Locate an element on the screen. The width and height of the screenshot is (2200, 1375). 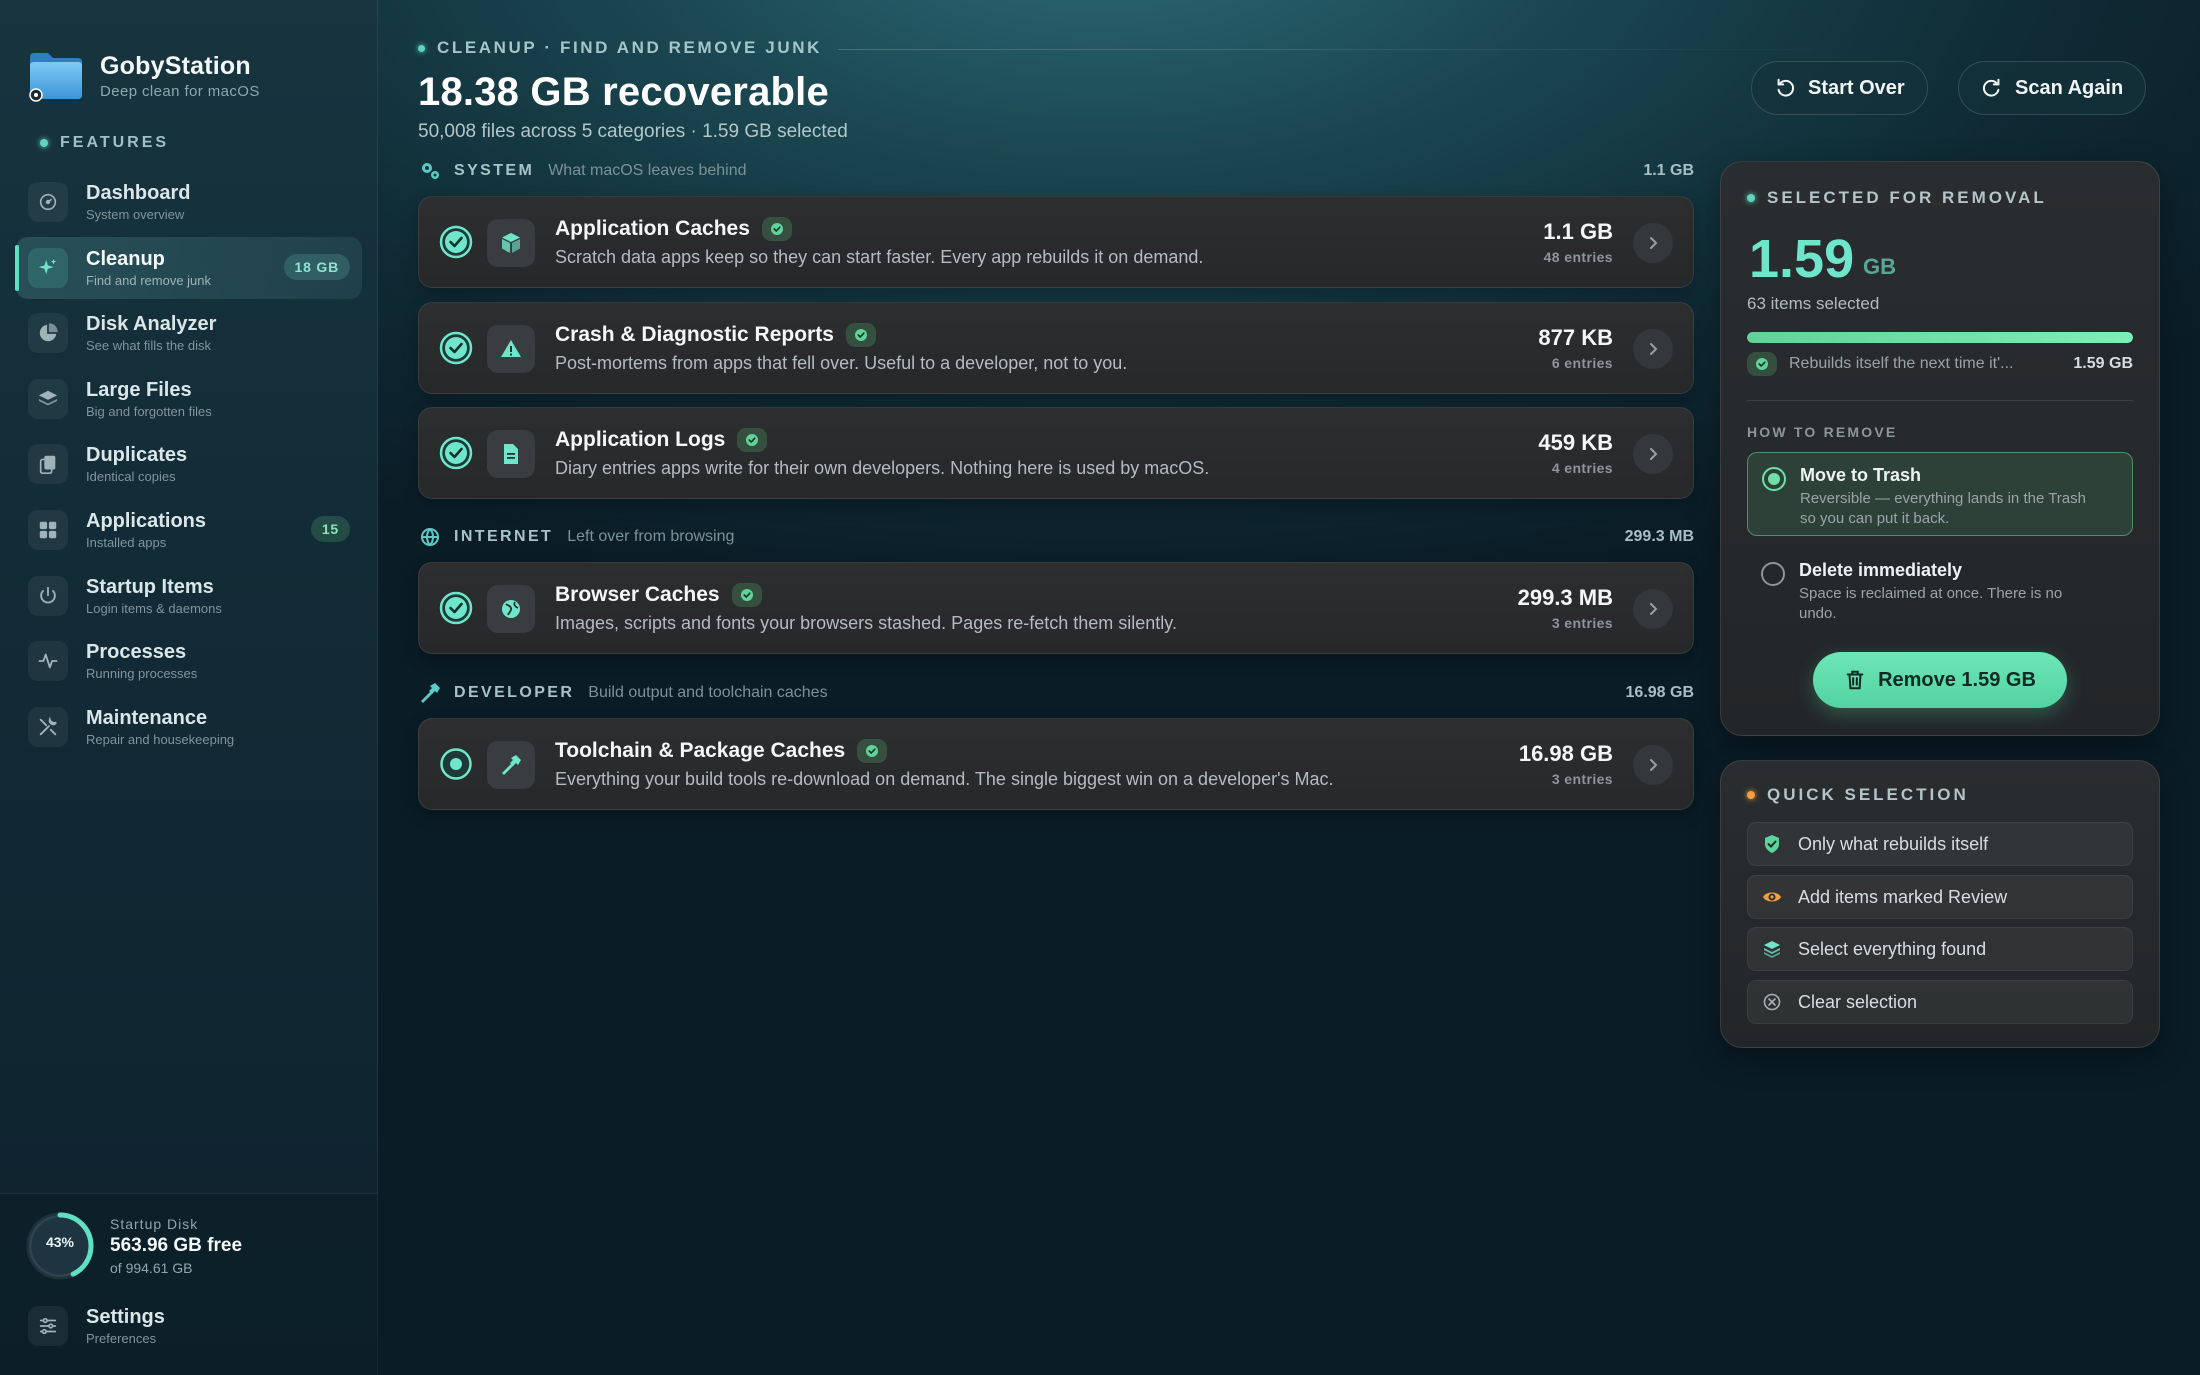
sidebar-item-startup-items: Startup Items Login items & daemons is located at coordinates (189, 596).